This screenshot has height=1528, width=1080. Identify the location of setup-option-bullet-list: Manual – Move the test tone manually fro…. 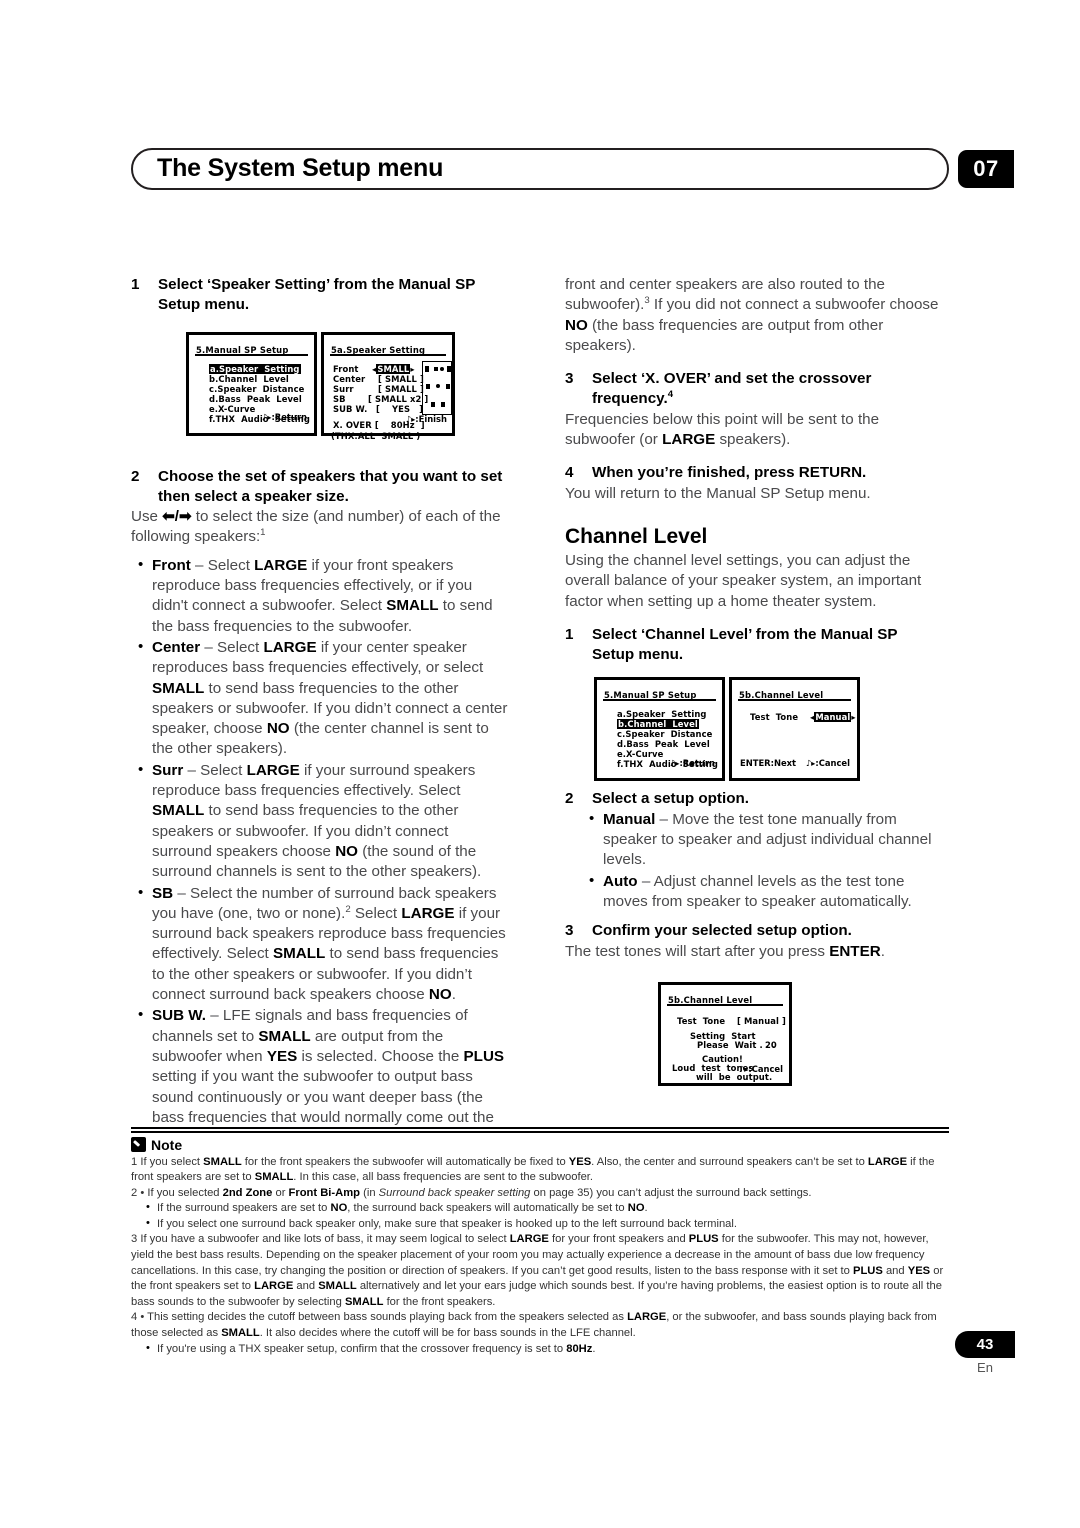
(754, 861).